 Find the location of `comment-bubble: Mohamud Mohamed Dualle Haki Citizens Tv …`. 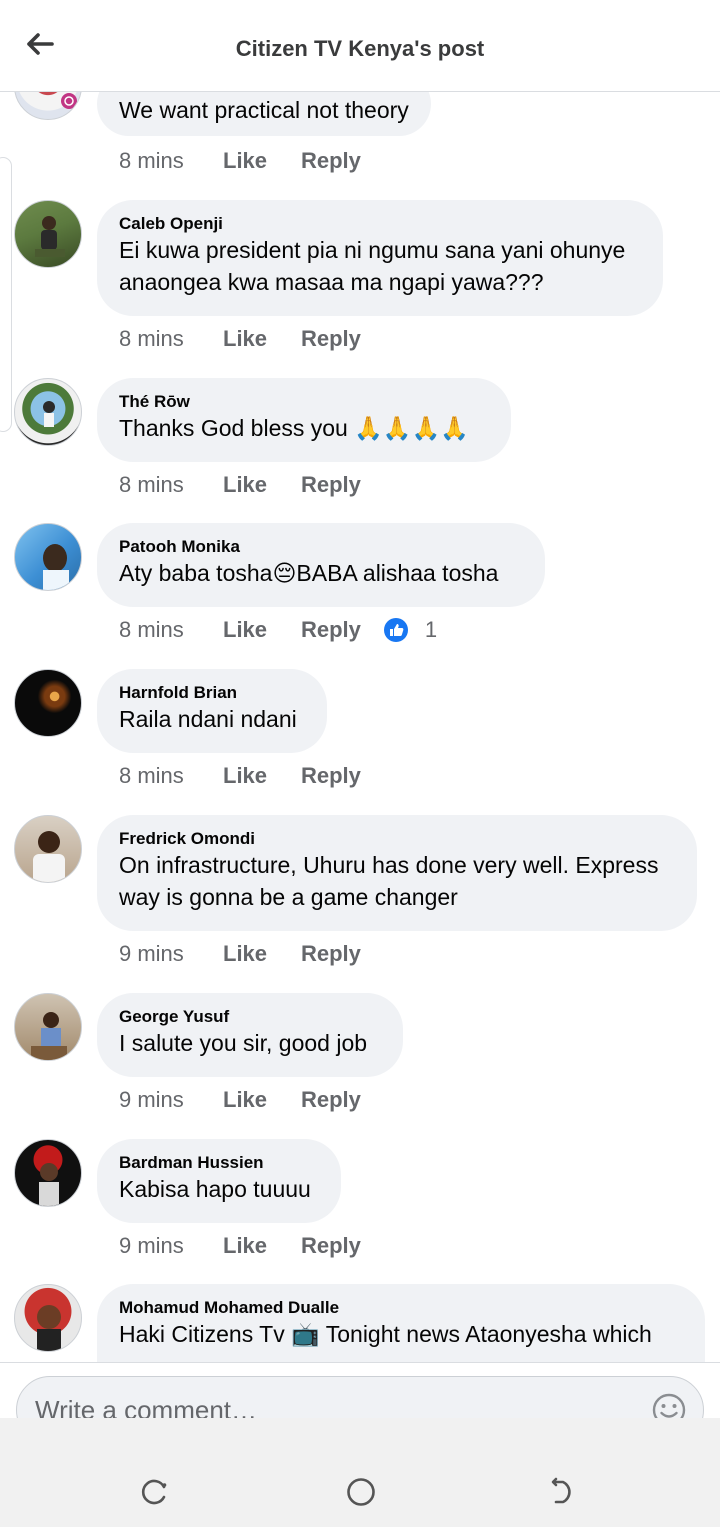

comment-bubble: Mohamud Mohamed Dualle Haki Citizens Tv … is located at coordinates (401, 1323).